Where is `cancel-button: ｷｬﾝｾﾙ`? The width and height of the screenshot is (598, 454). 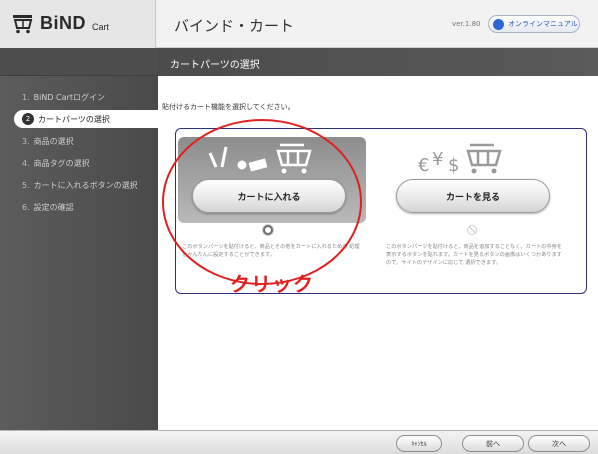
cancel-button: ｷｬﾝｾﾙ is located at coordinates (419, 443).